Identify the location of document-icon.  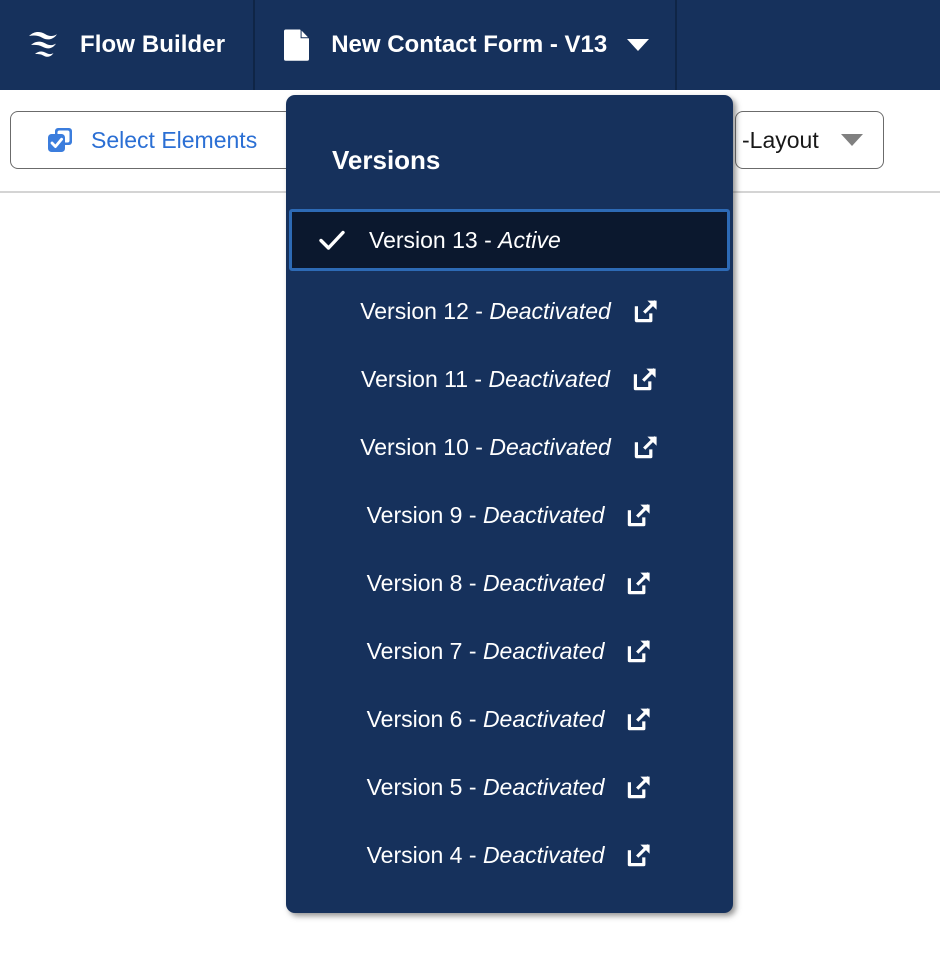
(297, 45).